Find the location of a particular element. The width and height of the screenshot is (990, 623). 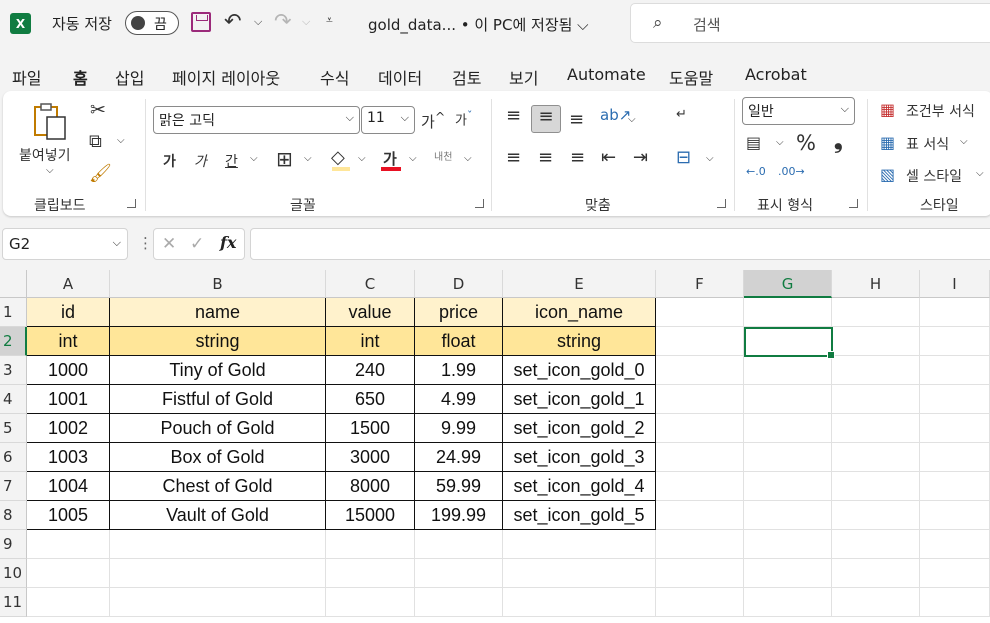

header-cell: value is located at coordinates (370, 312).